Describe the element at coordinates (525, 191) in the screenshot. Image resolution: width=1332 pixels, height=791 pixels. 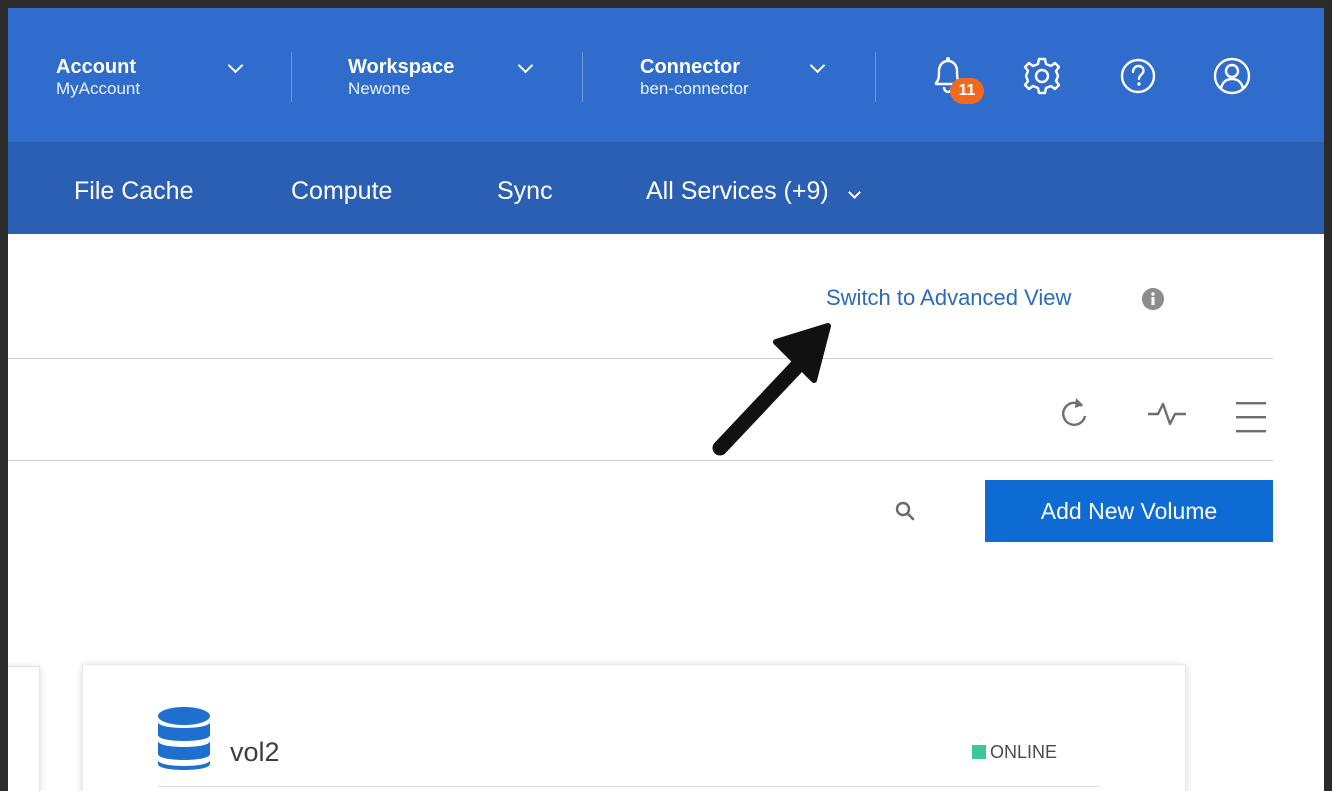
I see `nav-item-sync: Sync` at that location.